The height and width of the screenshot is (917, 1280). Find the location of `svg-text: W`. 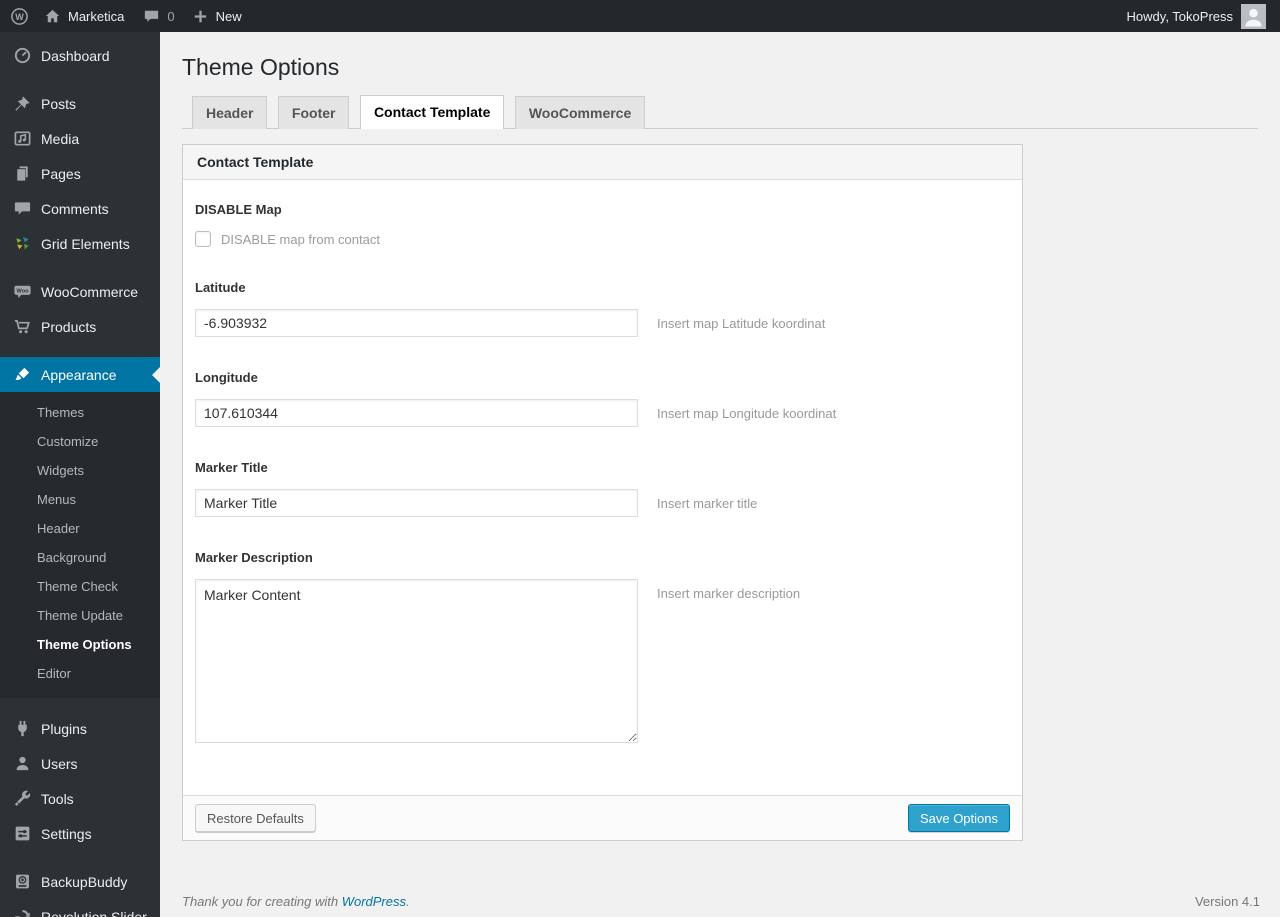

svg-text: W is located at coordinates (19, 17).